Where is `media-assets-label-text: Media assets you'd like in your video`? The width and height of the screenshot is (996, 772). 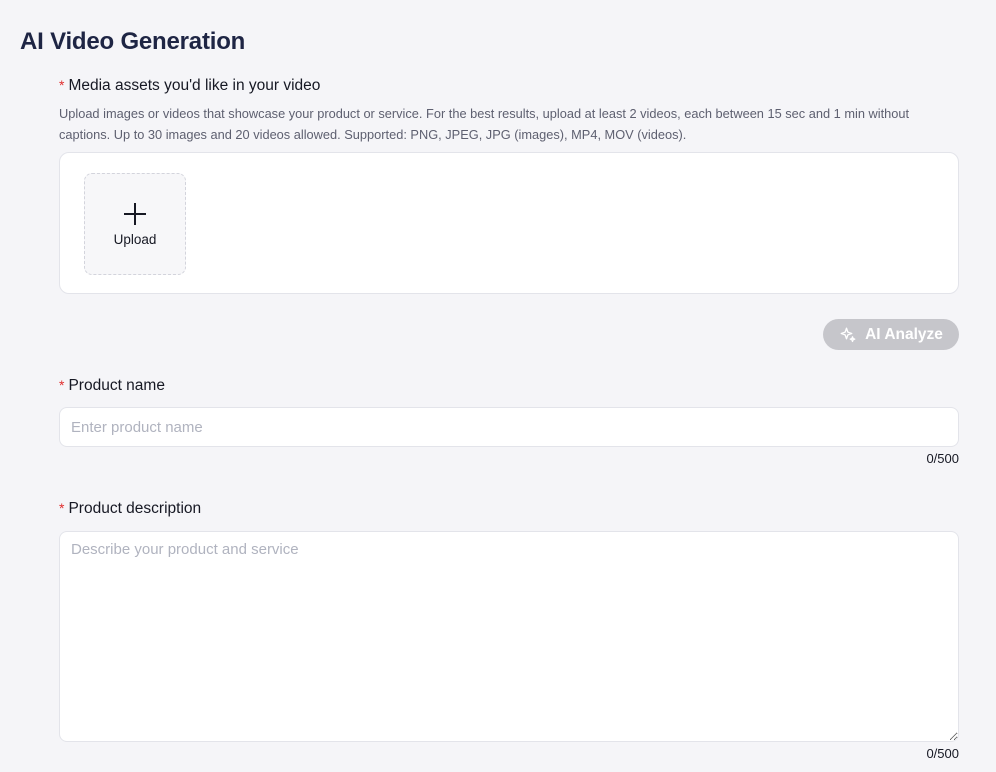
media-assets-label-text: Media assets you'd like in your video is located at coordinates (194, 85).